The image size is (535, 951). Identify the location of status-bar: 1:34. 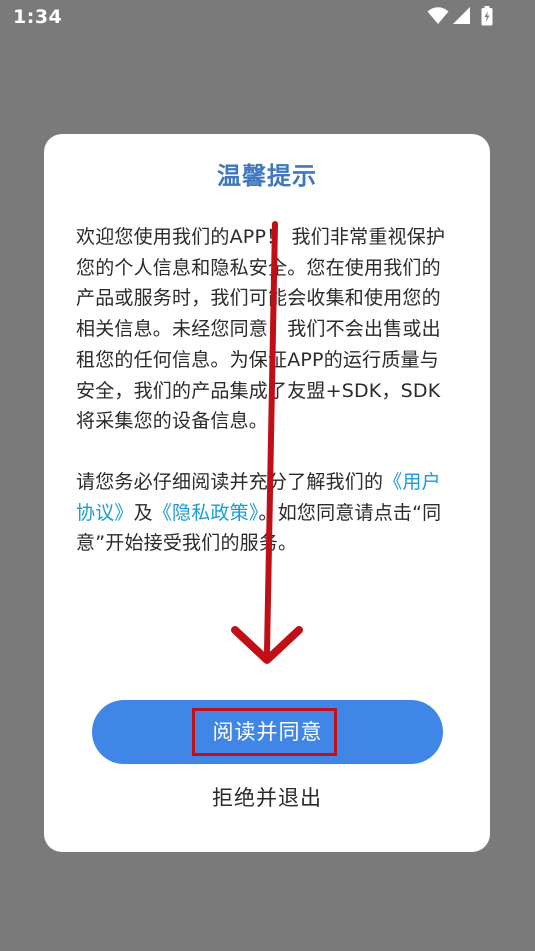
(267, 18).